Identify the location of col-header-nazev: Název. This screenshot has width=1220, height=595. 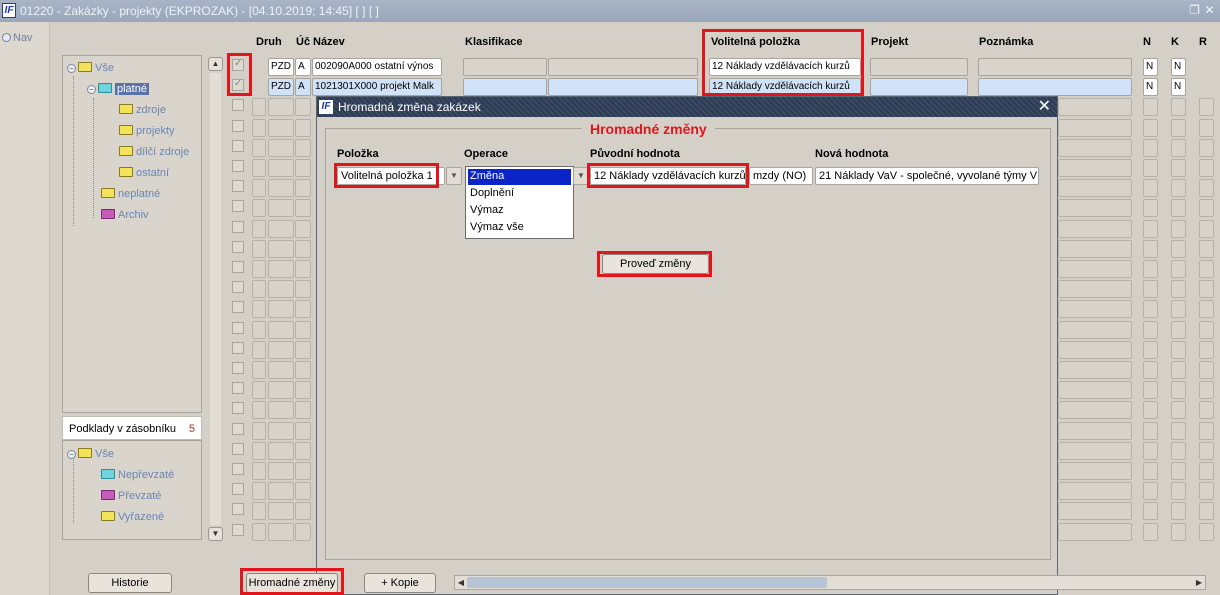
(329, 42).